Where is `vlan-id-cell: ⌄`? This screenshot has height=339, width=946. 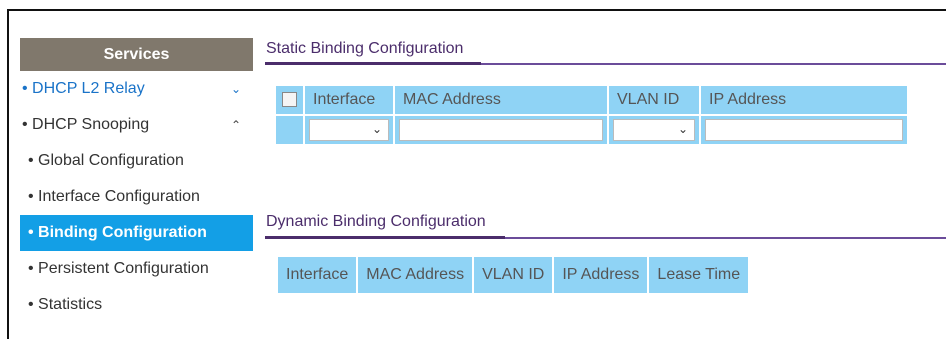 vlan-id-cell: ⌄ is located at coordinates (654, 130).